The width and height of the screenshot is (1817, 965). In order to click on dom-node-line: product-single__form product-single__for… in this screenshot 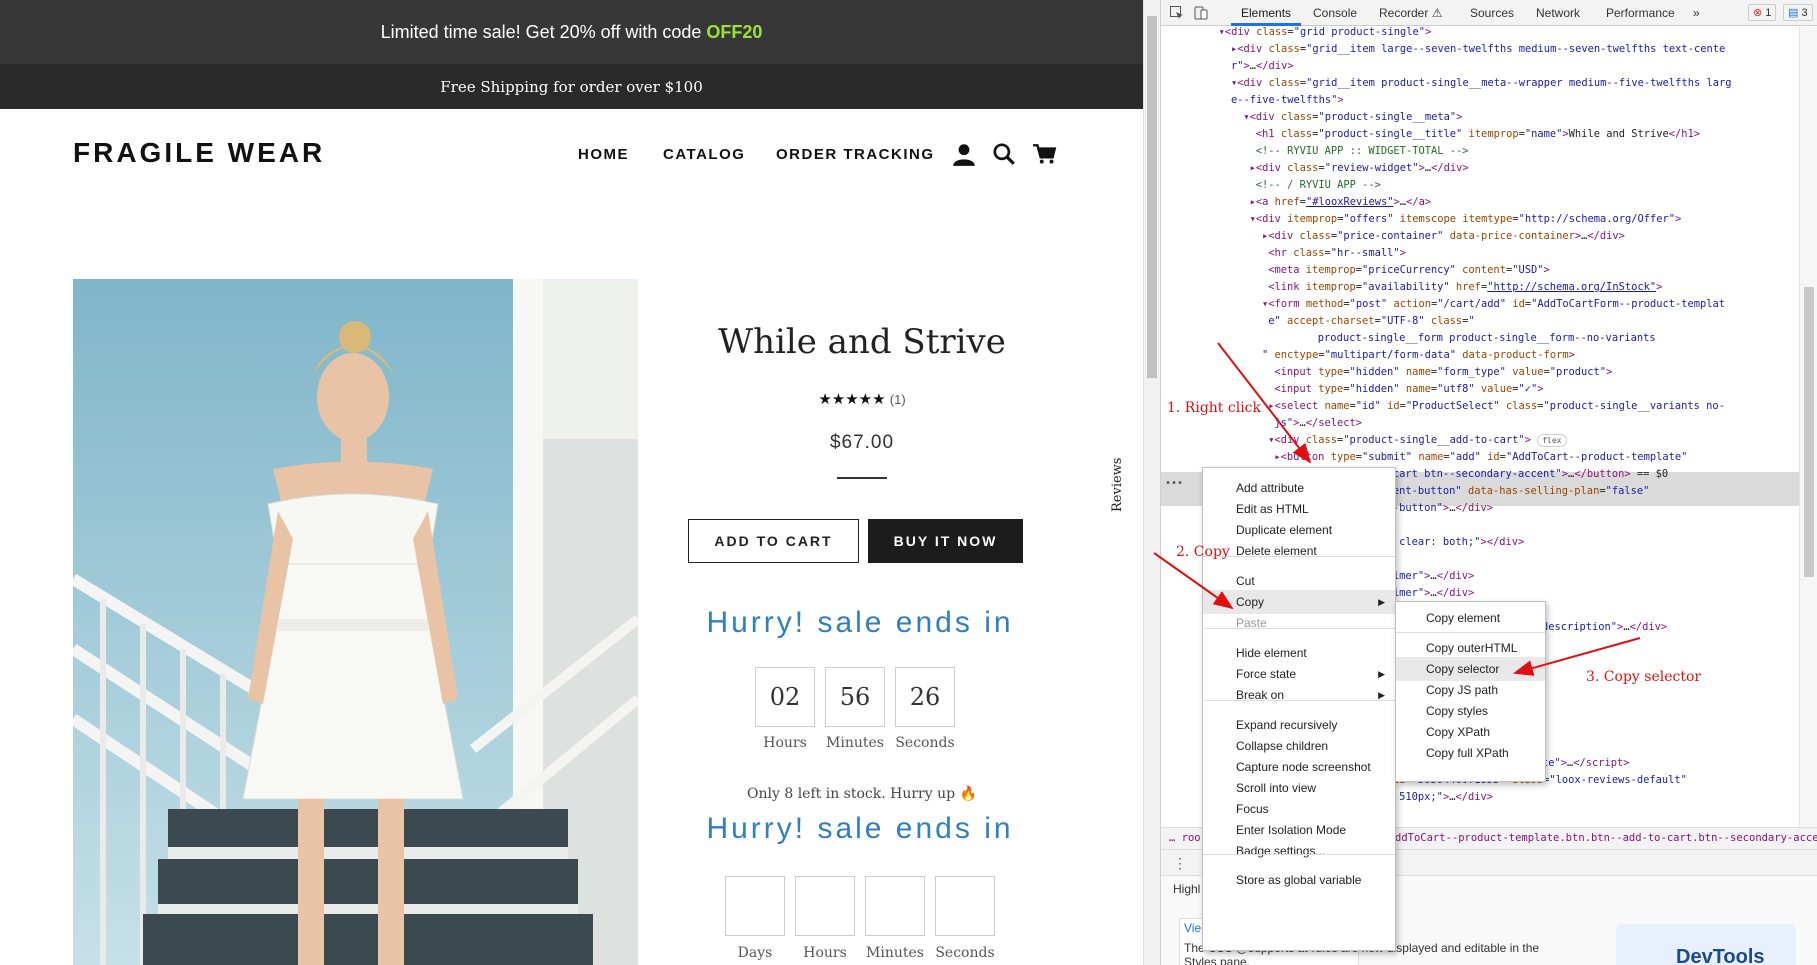, I will do `click(1487, 338)`.